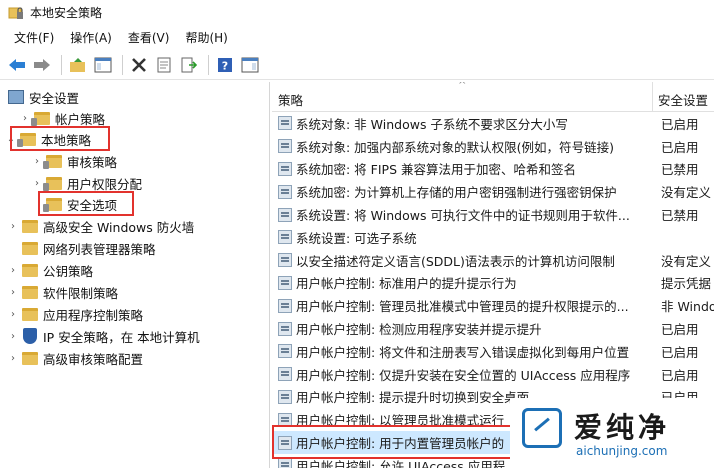 The width and height of the screenshot is (714, 468). I want to click on table-row: 系统加密: 将 FIPS 兼容算法用于加密、哈希和签名 已禁用, so click(493, 169).